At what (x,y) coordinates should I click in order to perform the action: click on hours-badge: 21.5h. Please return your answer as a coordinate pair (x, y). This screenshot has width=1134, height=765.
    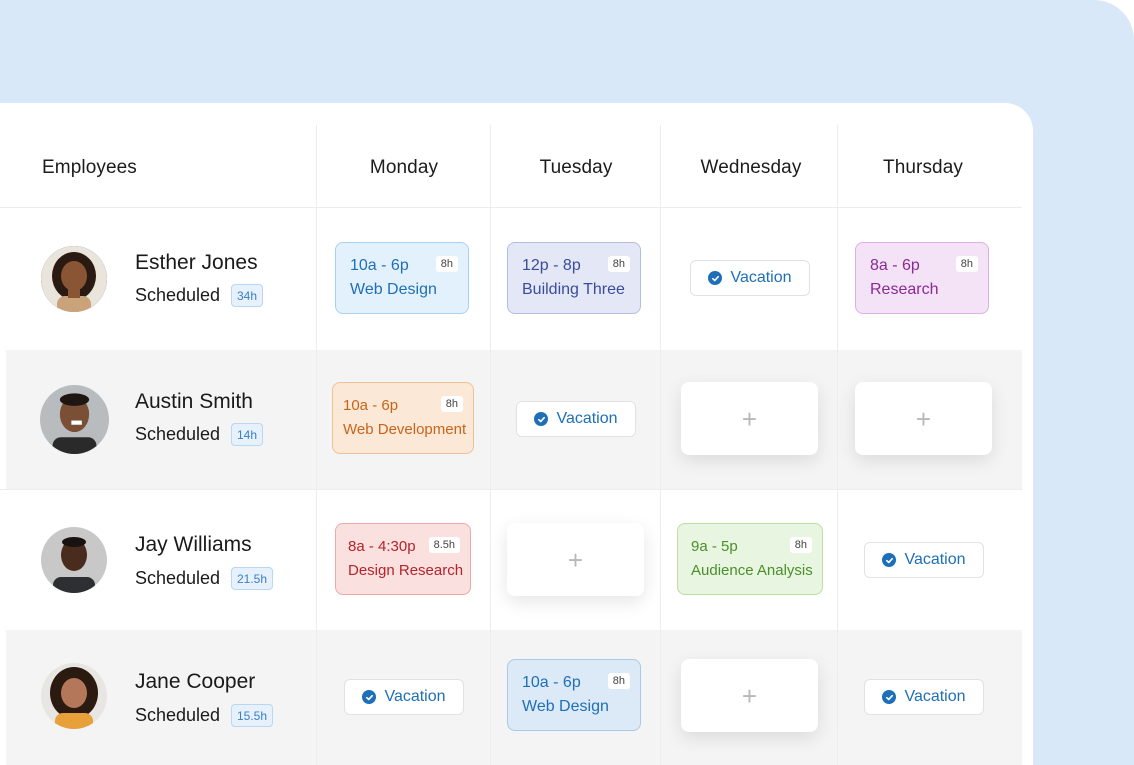
    Looking at the image, I should click on (252, 578).